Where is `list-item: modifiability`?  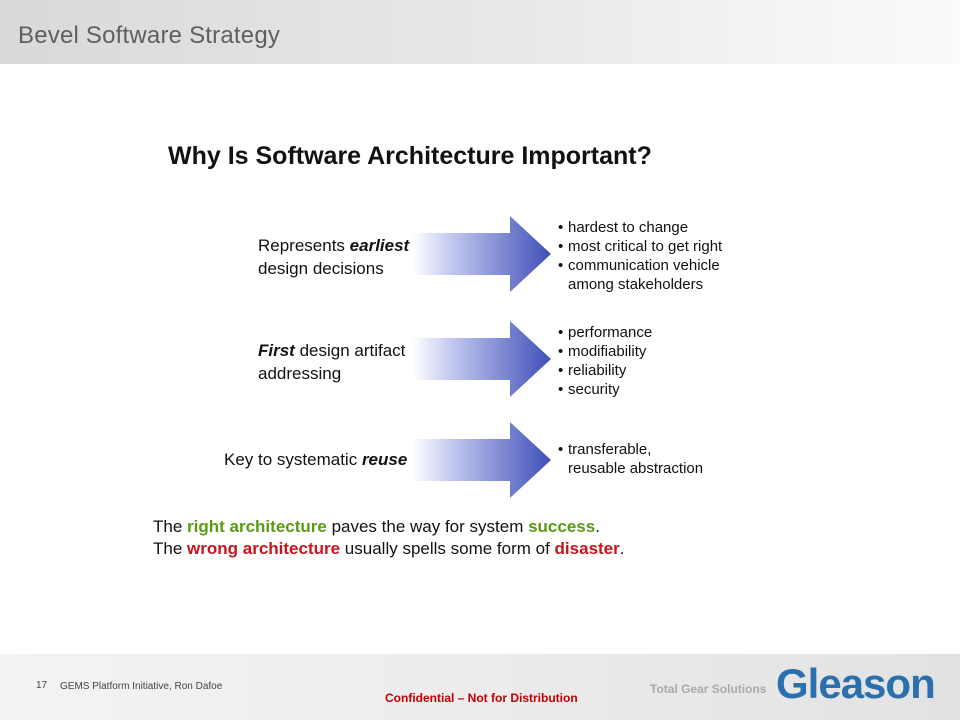
list-item: modifiability is located at coordinates (605, 351).